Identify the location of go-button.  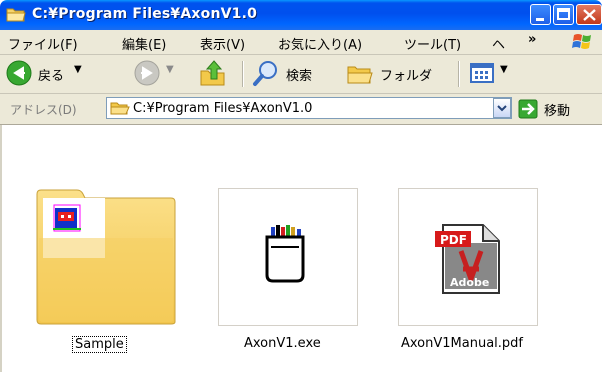
(528, 109).